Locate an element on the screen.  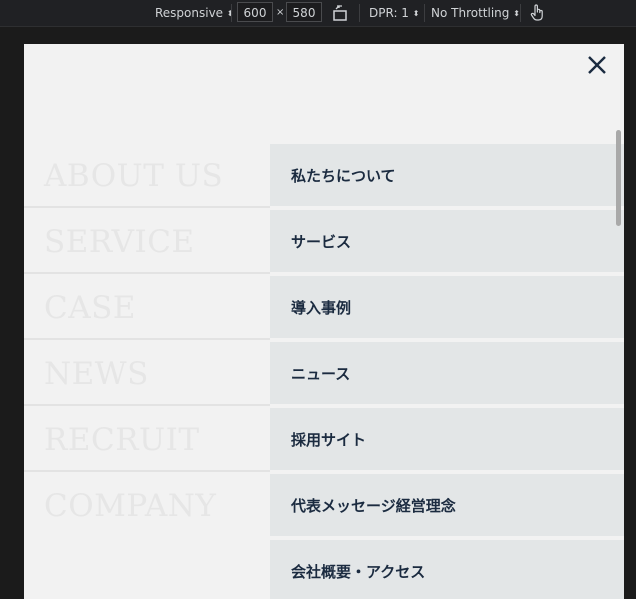
close-icon is located at coordinates (597, 65).